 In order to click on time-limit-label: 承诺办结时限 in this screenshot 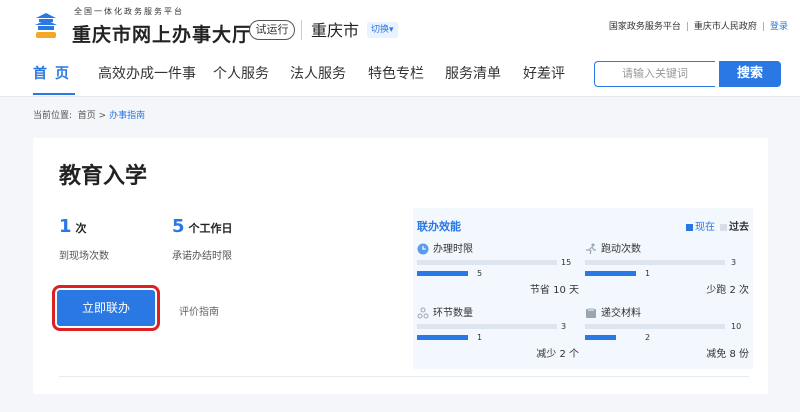, I will do `click(202, 256)`.